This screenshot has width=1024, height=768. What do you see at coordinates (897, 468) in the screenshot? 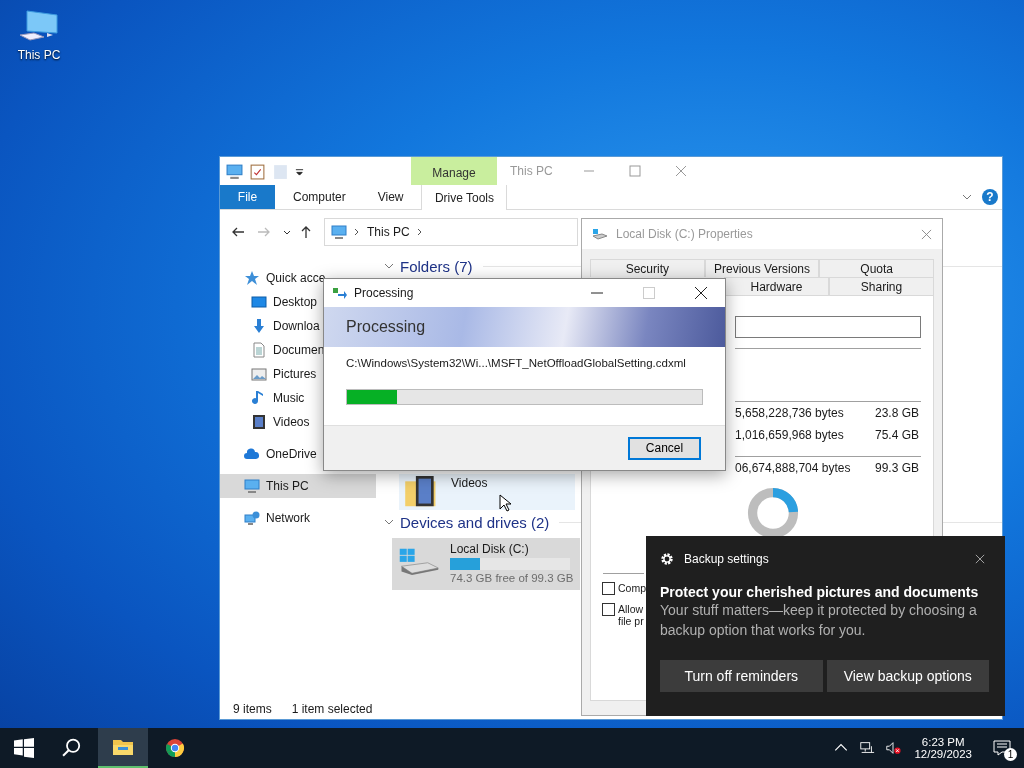
I see `size-value: 99.3 GB` at bounding box center [897, 468].